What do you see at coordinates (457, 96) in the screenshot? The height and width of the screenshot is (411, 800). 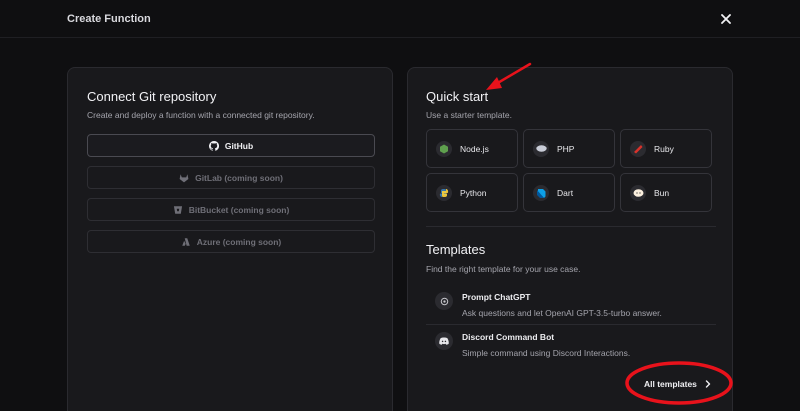 I see `quickstart-title: Quick start` at bounding box center [457, 96].